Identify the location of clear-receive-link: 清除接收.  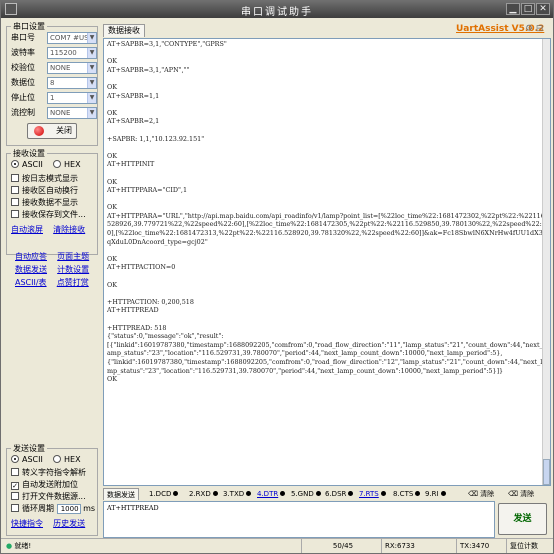
(69, 229).